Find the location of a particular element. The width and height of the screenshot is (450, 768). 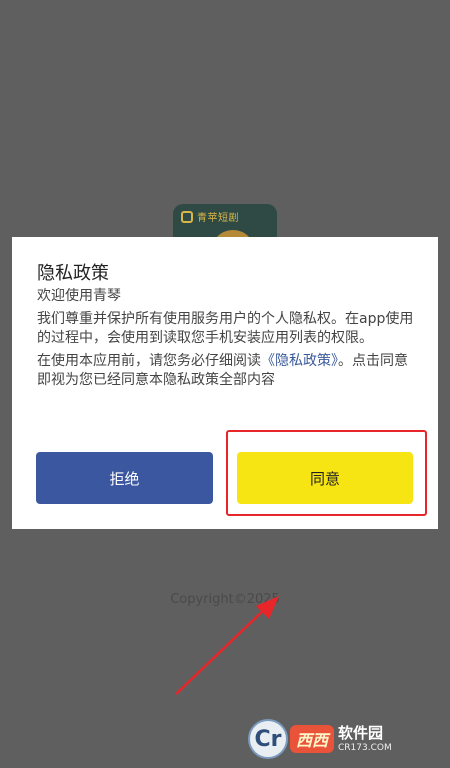

arrow-shaft is located at coordinates (222, 650).